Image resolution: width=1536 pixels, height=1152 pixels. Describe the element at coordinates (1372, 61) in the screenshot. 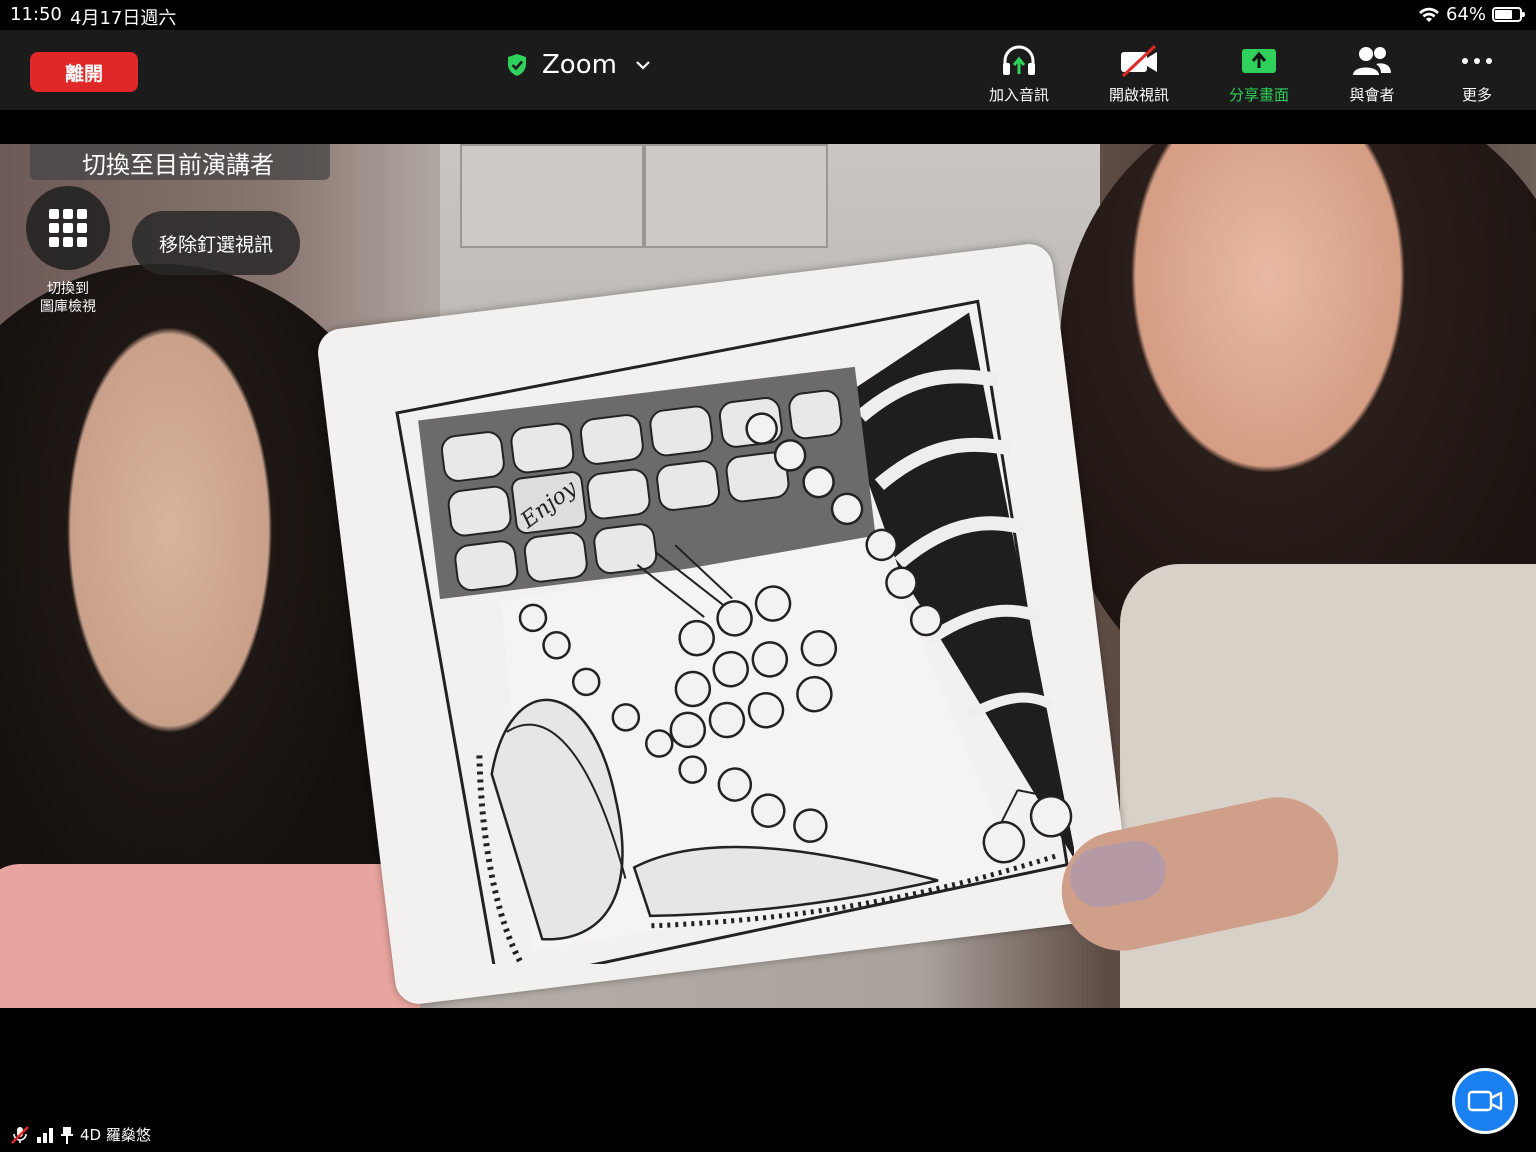

I see `participants-icon` at that location.